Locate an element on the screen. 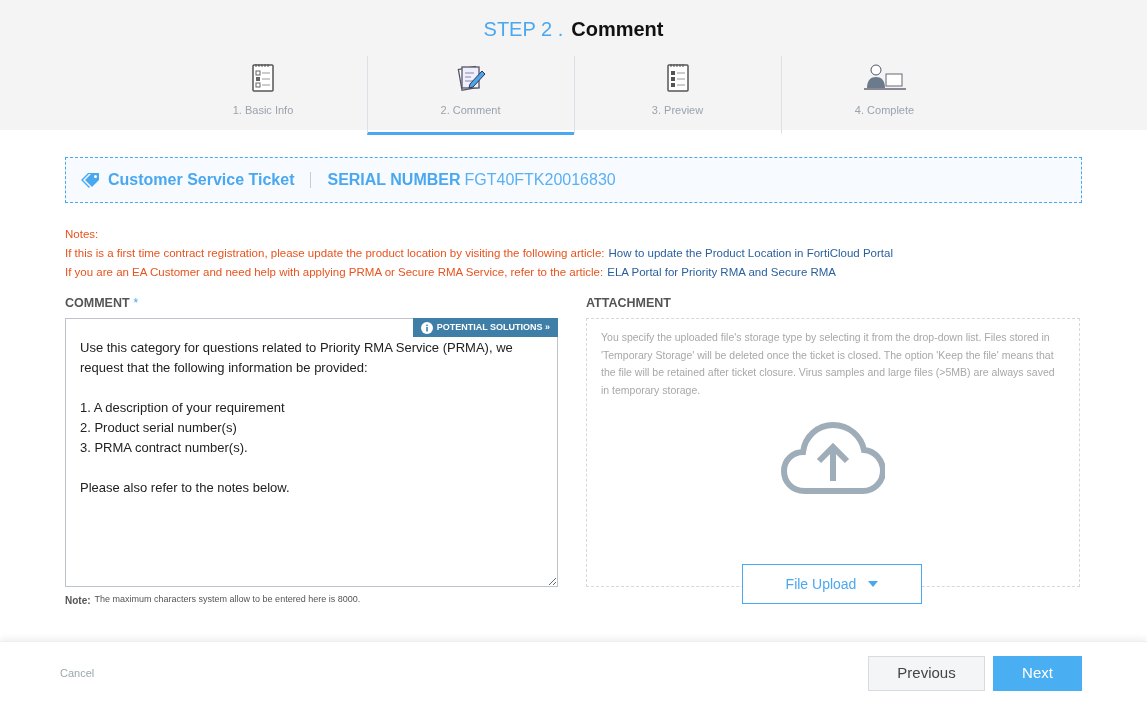 This screenshot has width=1147, height=704. article-link: How to update the Product Location in FortiCloud Portal is located at coordinates (750, 253).